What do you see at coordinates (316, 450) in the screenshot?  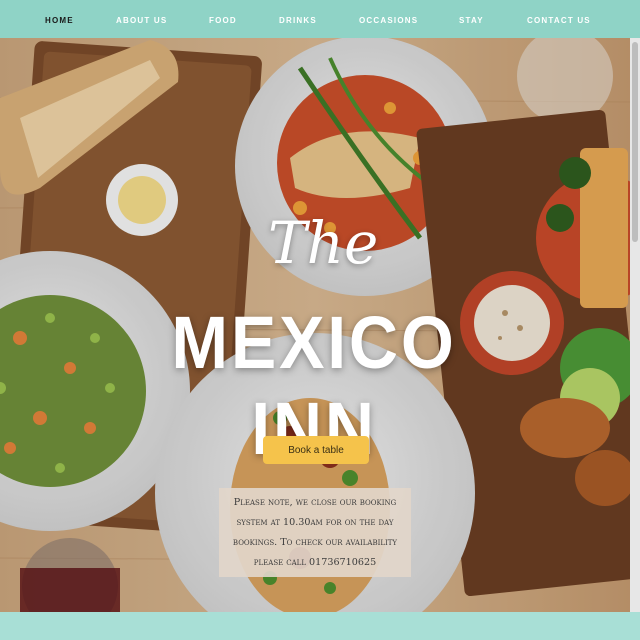 I see `book-a-table-button: Book a table` at bounding box center [316, 450].